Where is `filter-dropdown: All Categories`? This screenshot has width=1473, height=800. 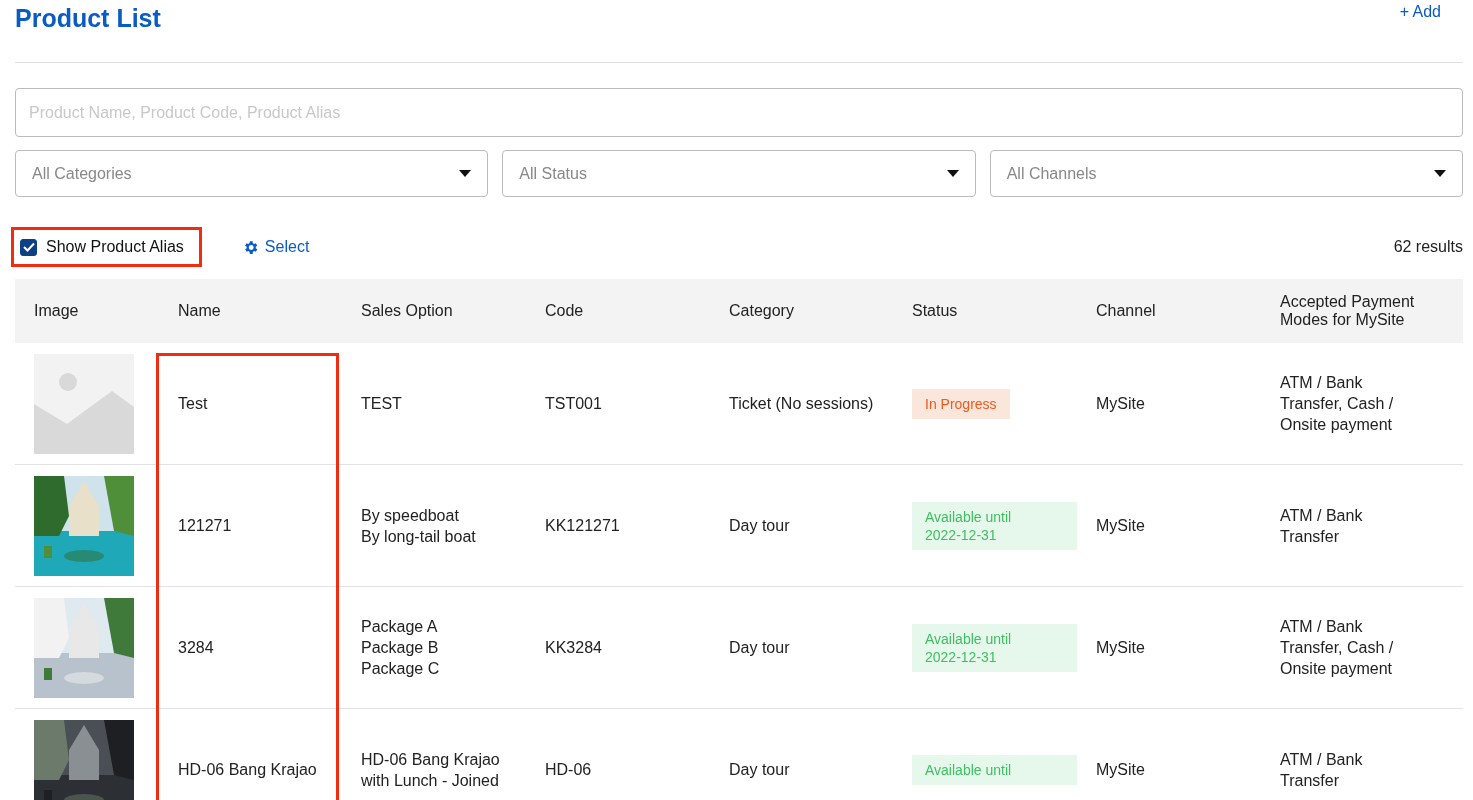 filter-dropdown: All Categories is located at coordinates (252, 173).